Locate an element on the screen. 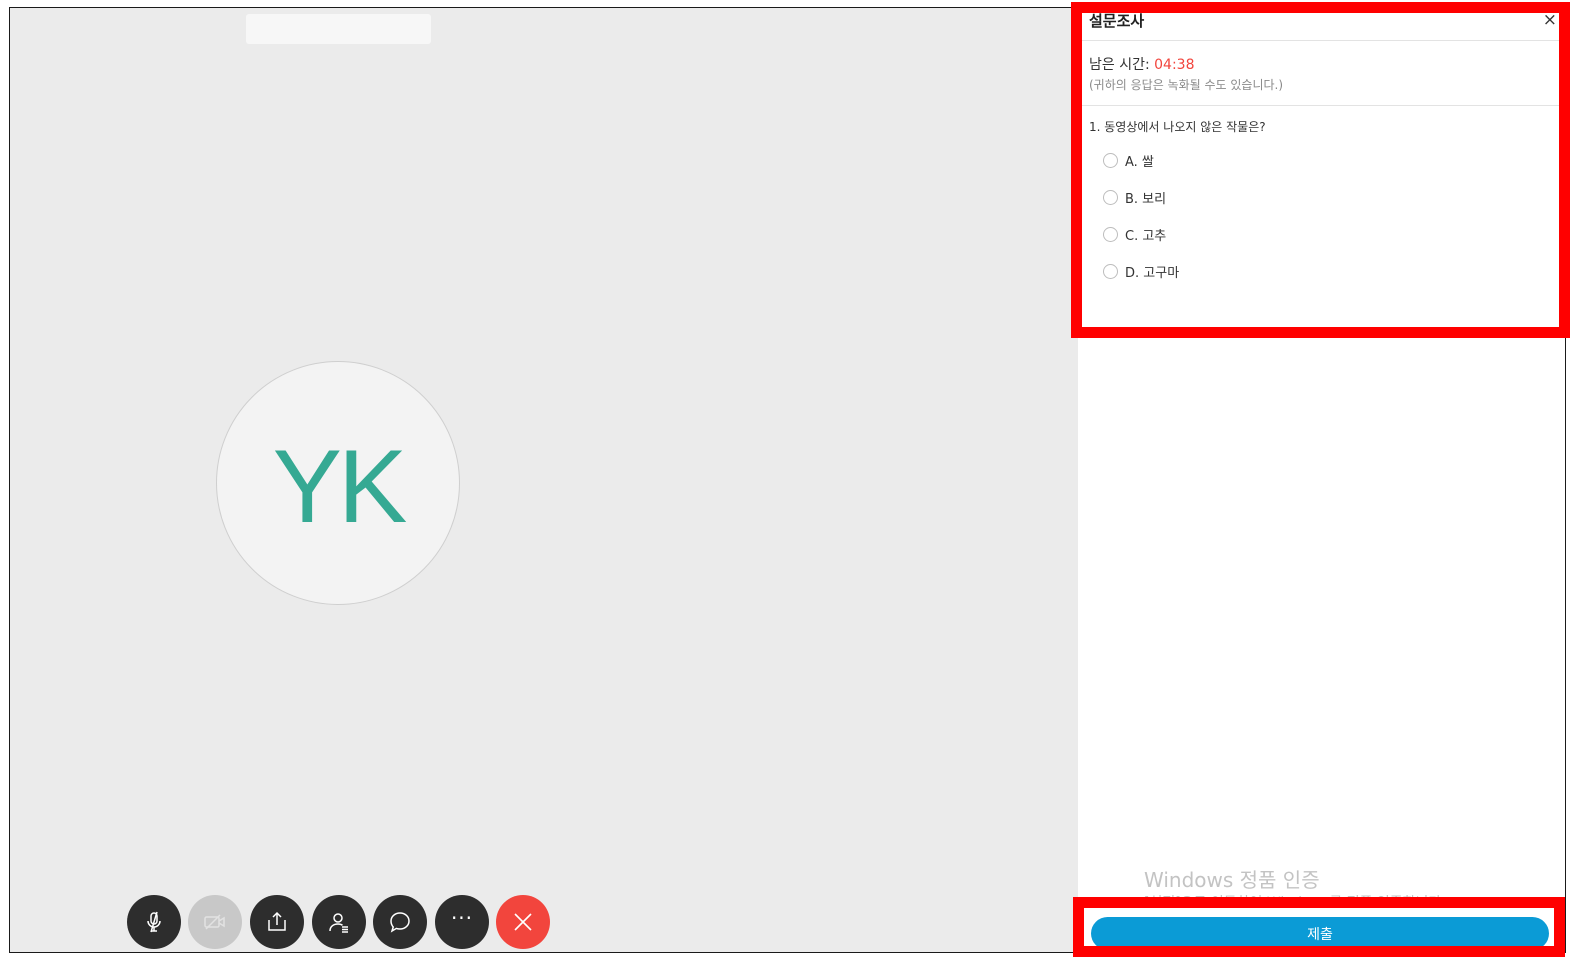 This screenshot has height=957, width=1573. participant-avatar: YK is located at coordinates (338, 483).